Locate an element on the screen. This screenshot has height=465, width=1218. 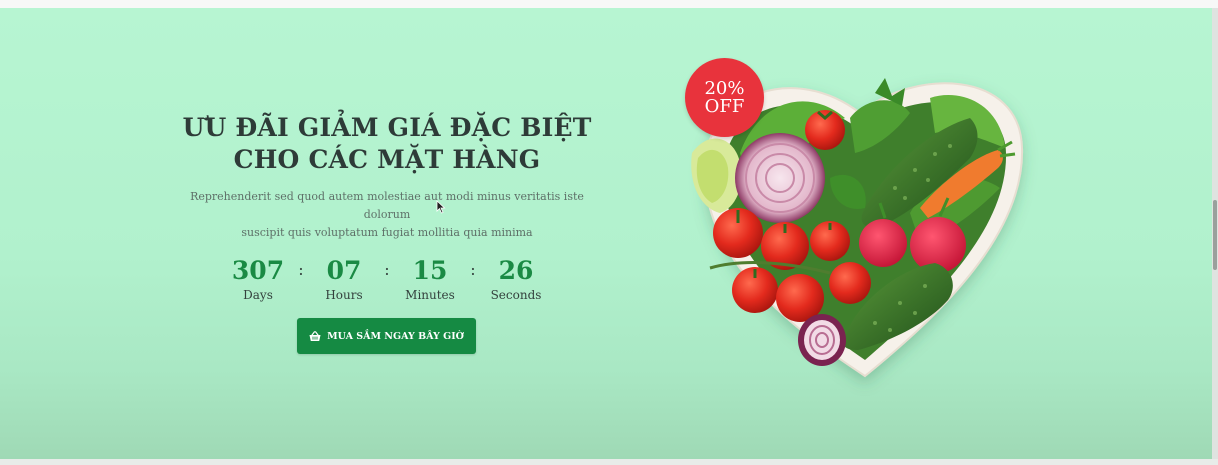
countdown-seconds: 26 Seconds is located at coordinates (516, 279).